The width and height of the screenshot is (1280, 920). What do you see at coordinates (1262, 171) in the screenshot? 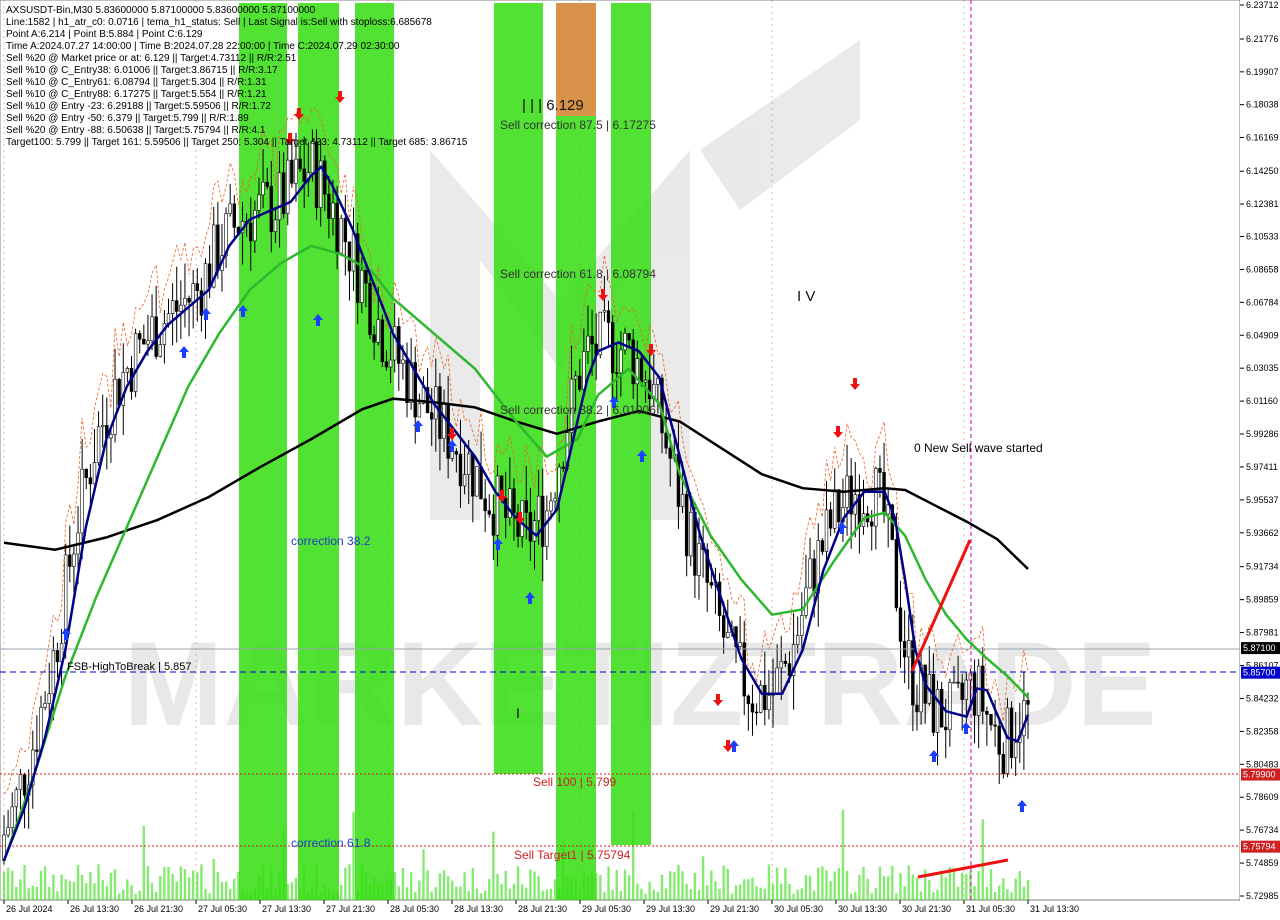
I see `y-tick-label: 6.14250` at bounding box center [1262, 171].